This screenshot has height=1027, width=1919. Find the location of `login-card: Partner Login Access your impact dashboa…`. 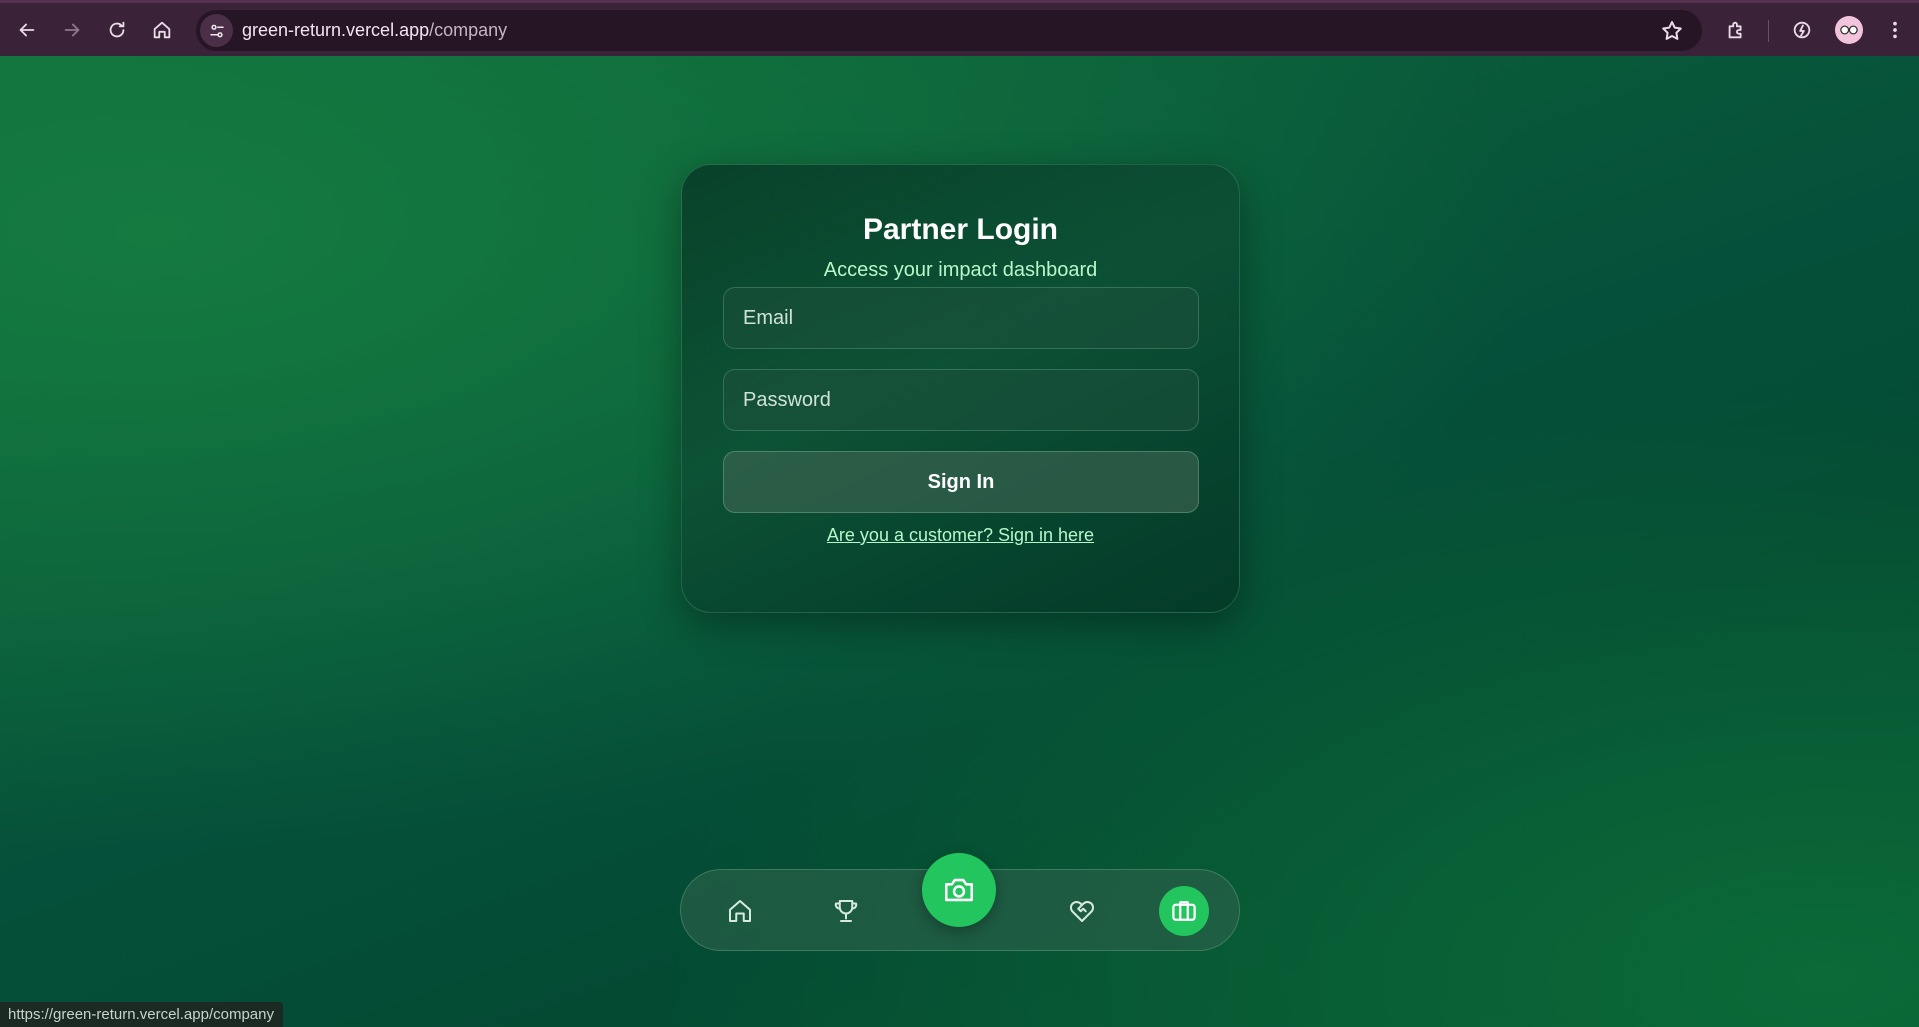

login-card: Partner Login Access your impact dashboa… is located at coordinates (960, 388).